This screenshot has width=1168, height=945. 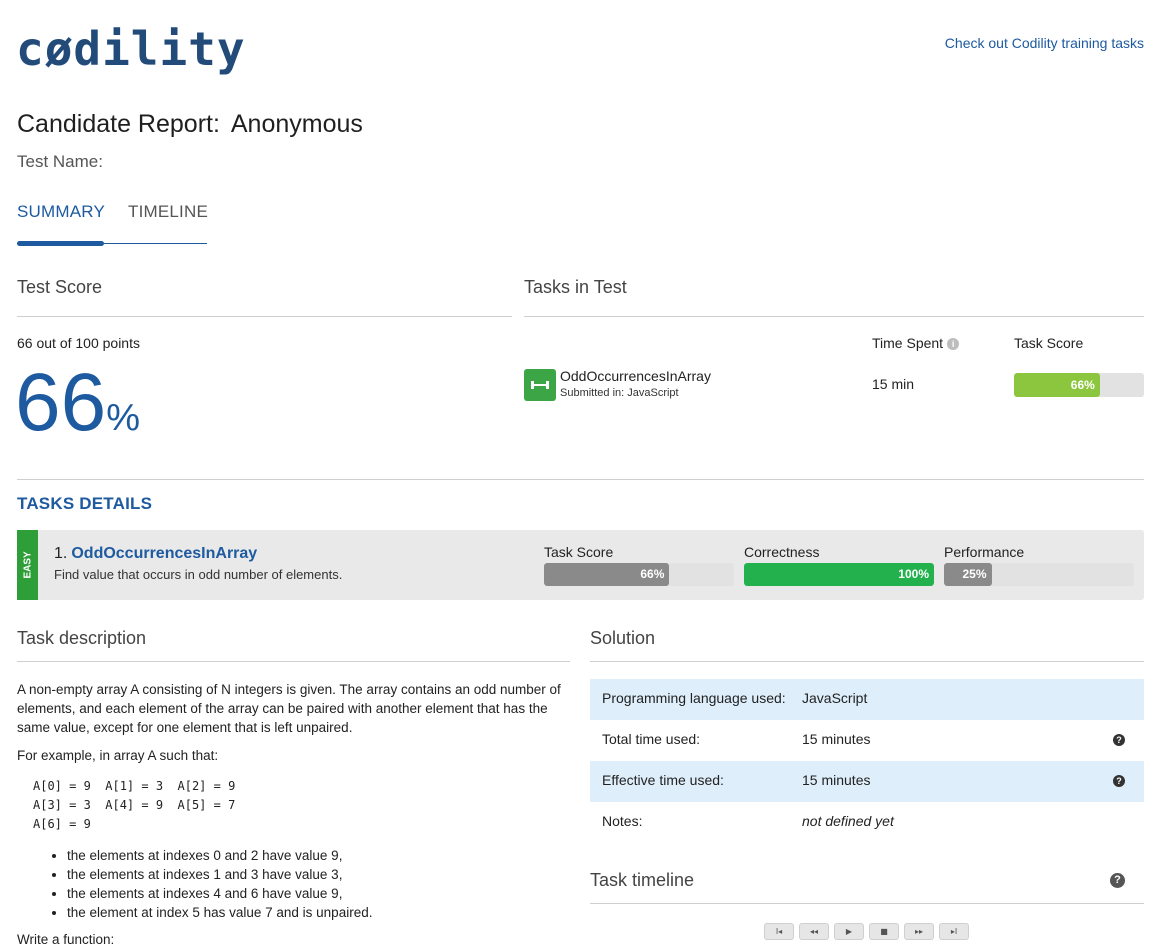 What do you see at coordinates (575, 287) in the screenshot?
I see `tasks-in-test-heading: Tasks in Test` at bounding box center [575, 287].